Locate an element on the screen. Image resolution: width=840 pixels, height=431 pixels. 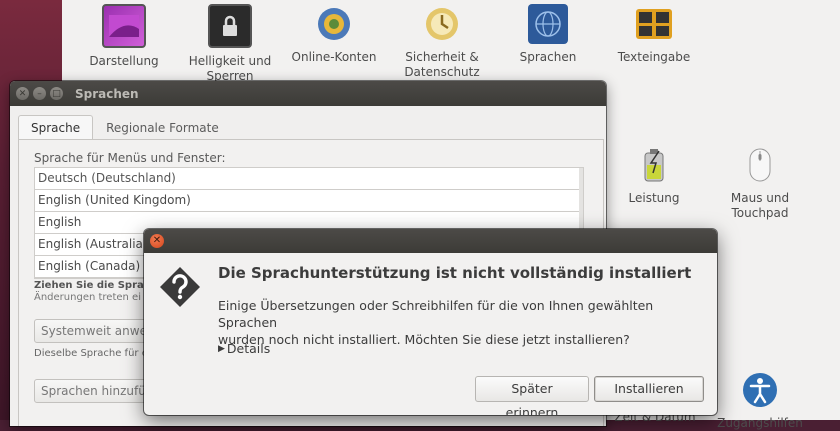
close-window-button: ✕ is located at coordinates (22, 93).